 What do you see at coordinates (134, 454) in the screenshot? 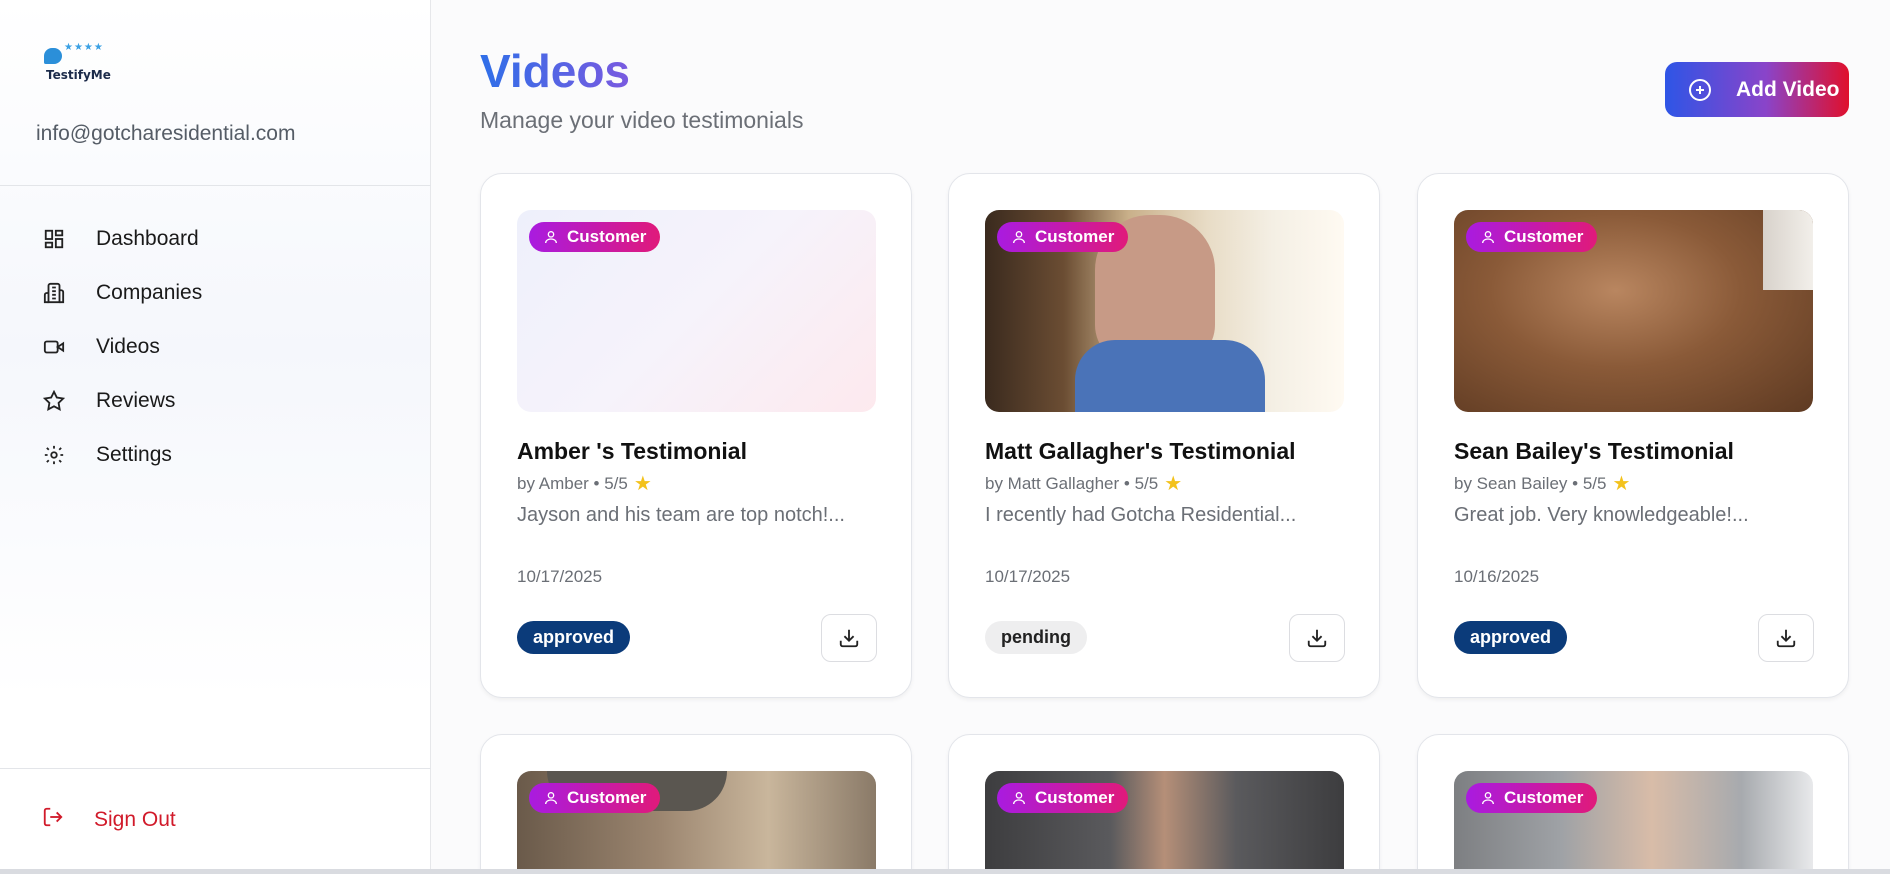
I see `sidebar-item-label: Settings` at bounding box center [134, 454].